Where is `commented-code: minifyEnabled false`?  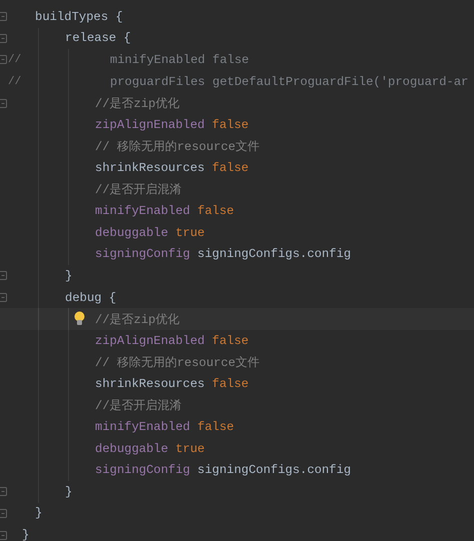
commented-code: minifyEnabled false is located at coordinates (179, 59).